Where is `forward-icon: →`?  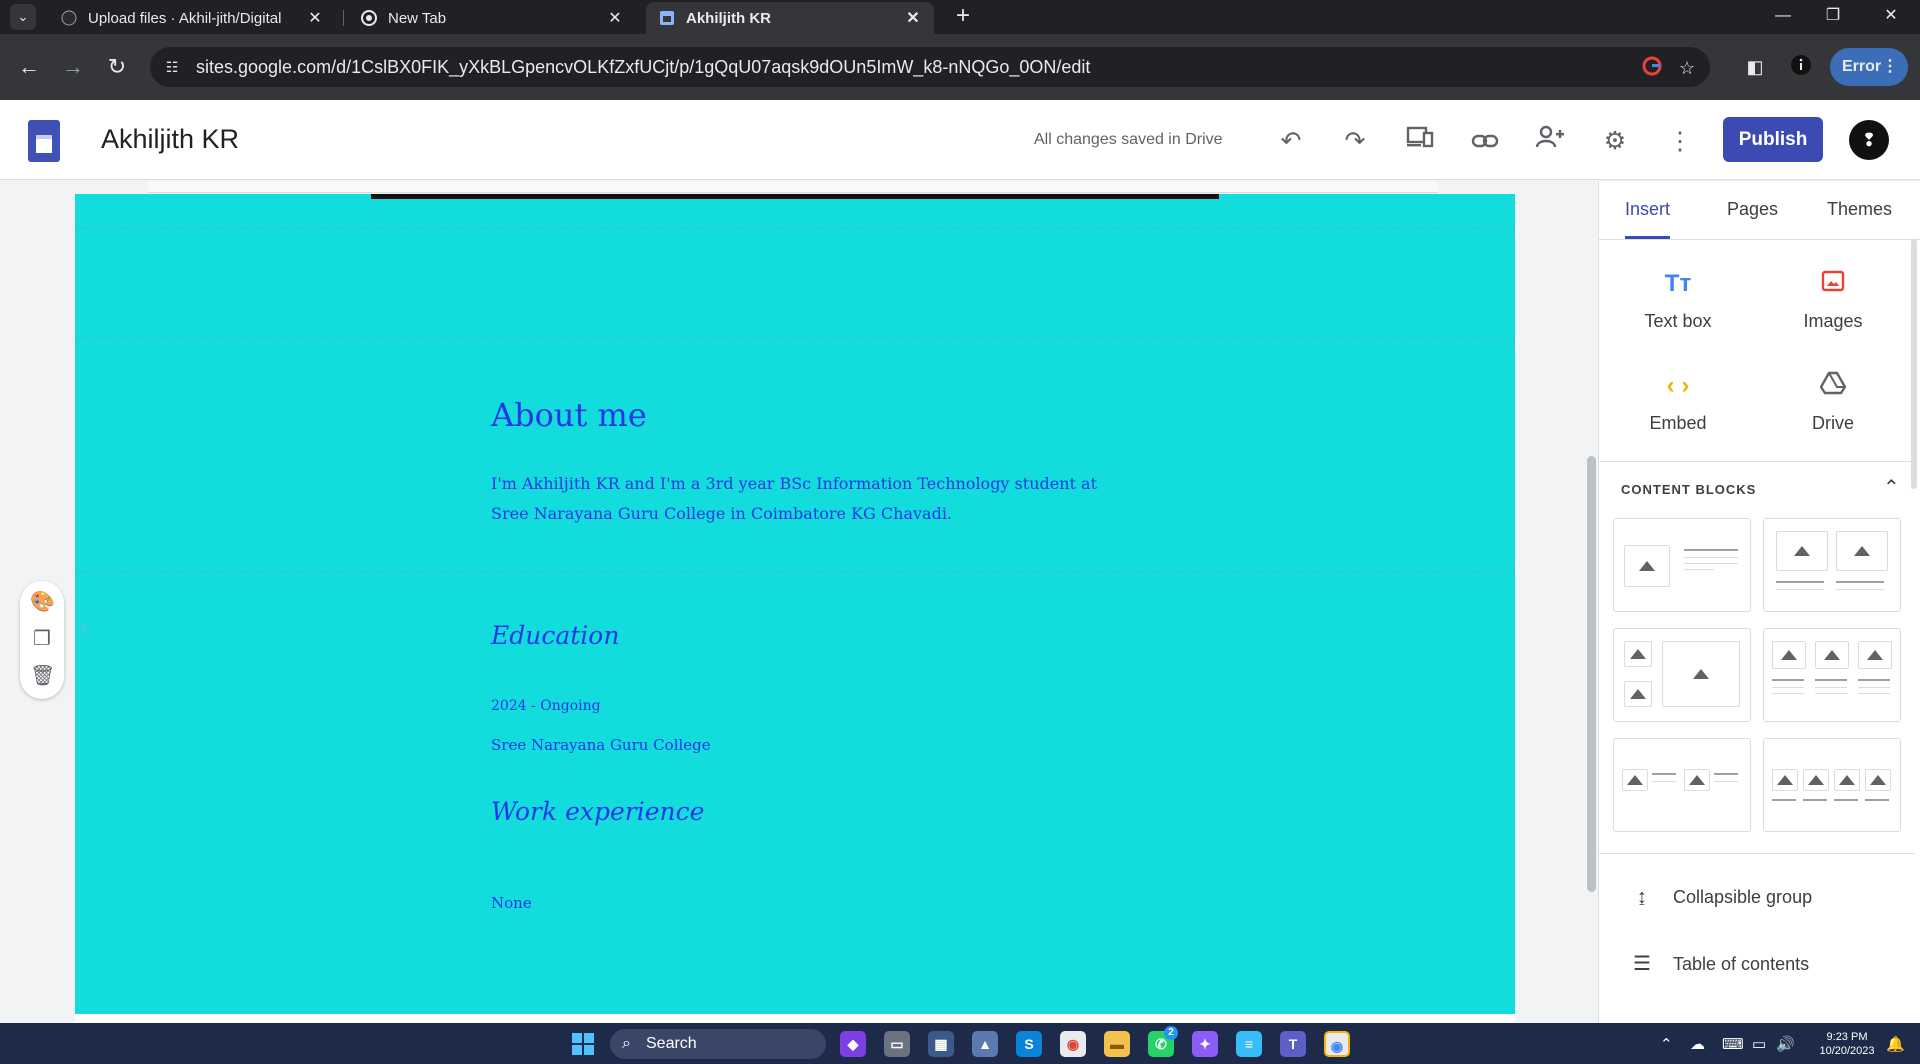
forward-icon: → is located at coordinates (73, 67).